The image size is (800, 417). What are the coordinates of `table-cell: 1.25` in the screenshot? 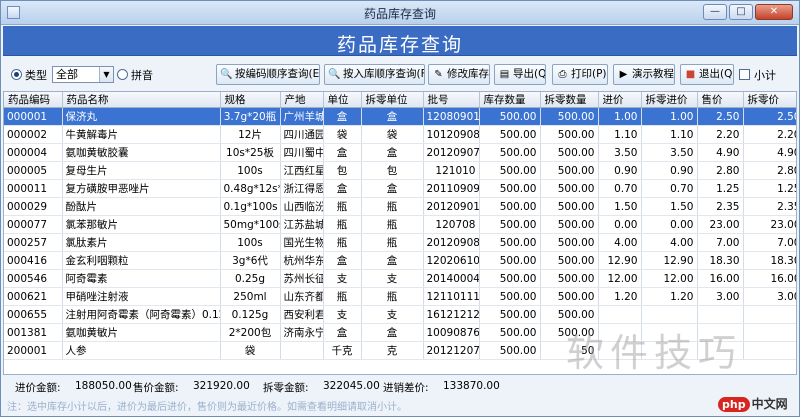 It's located at (720, 188).